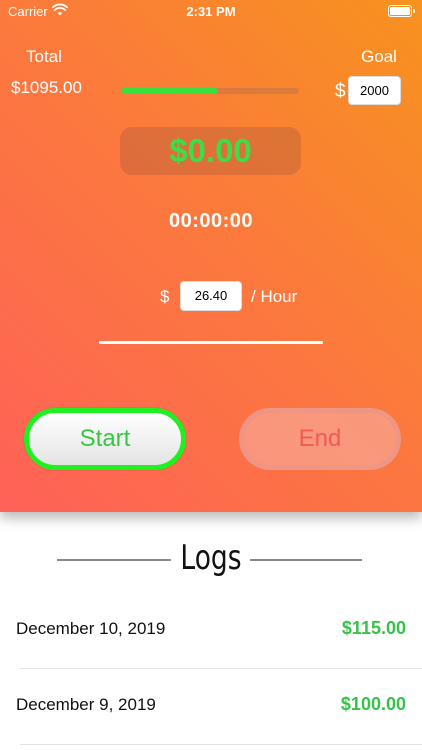  I want to click on status-time: 2:31 PM, so click(211, 11).